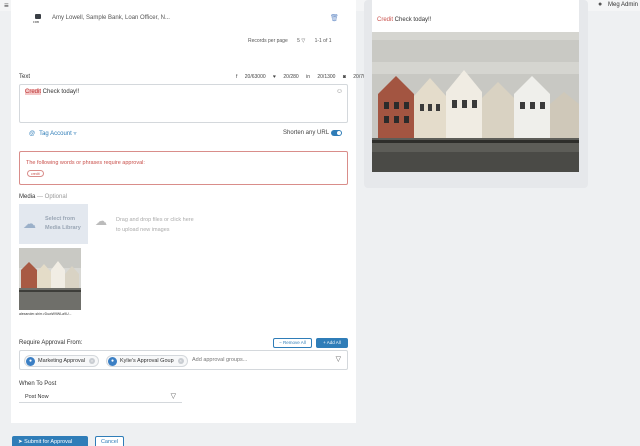  Describe the element at coordinates (51, 343) in the screenshot. I see `require-approval-label: Require Approval From:` at that location.